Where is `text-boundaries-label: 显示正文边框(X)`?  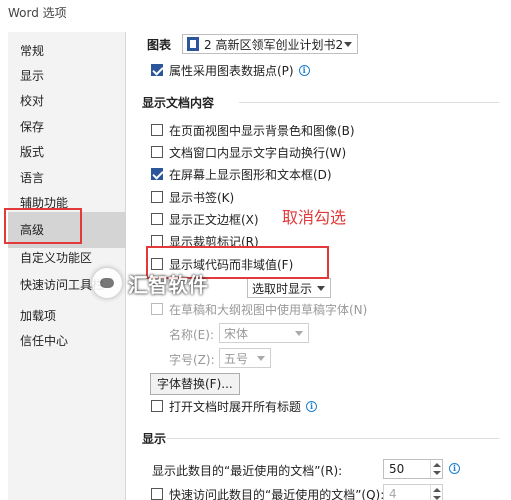
text-boundaries-label: 显示正文边框(X) is located at coordinates (214, 219).